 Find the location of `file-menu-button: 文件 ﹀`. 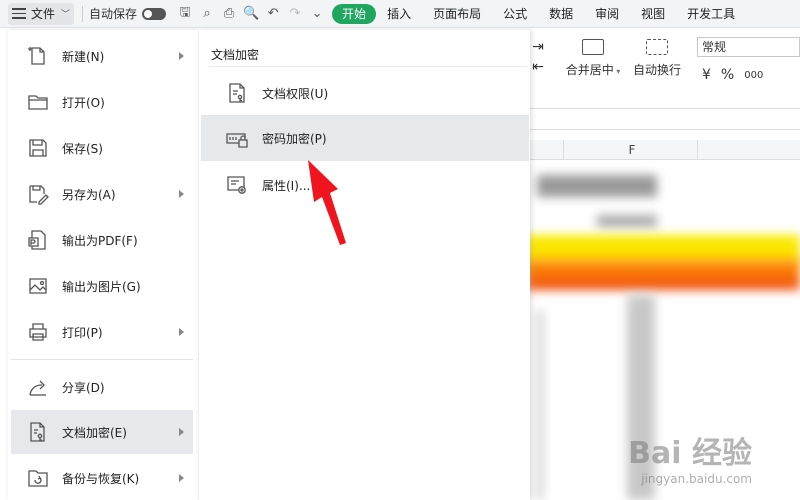

file-menu-button: 文件 ﹀ is located at coordinates (41, 13).